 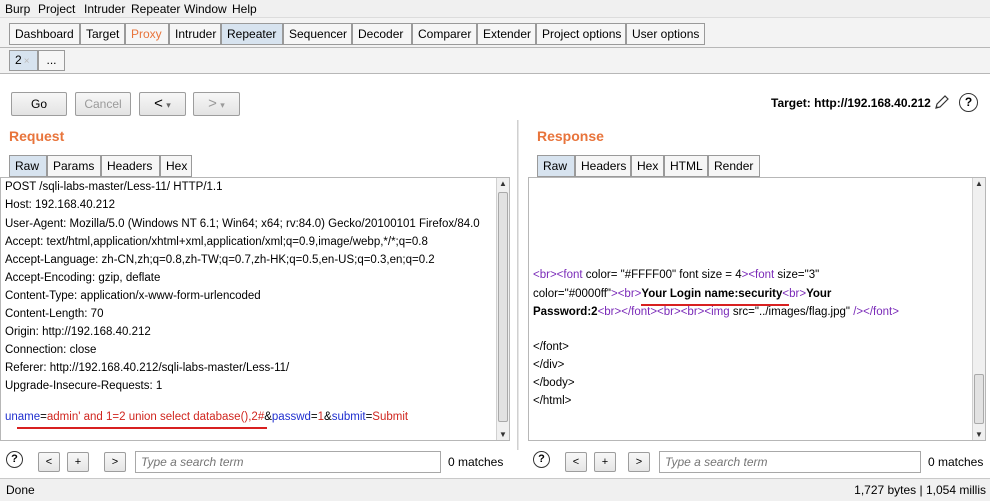 I want to click on response-tab-headers: Headers, so click(x=603, y=166).